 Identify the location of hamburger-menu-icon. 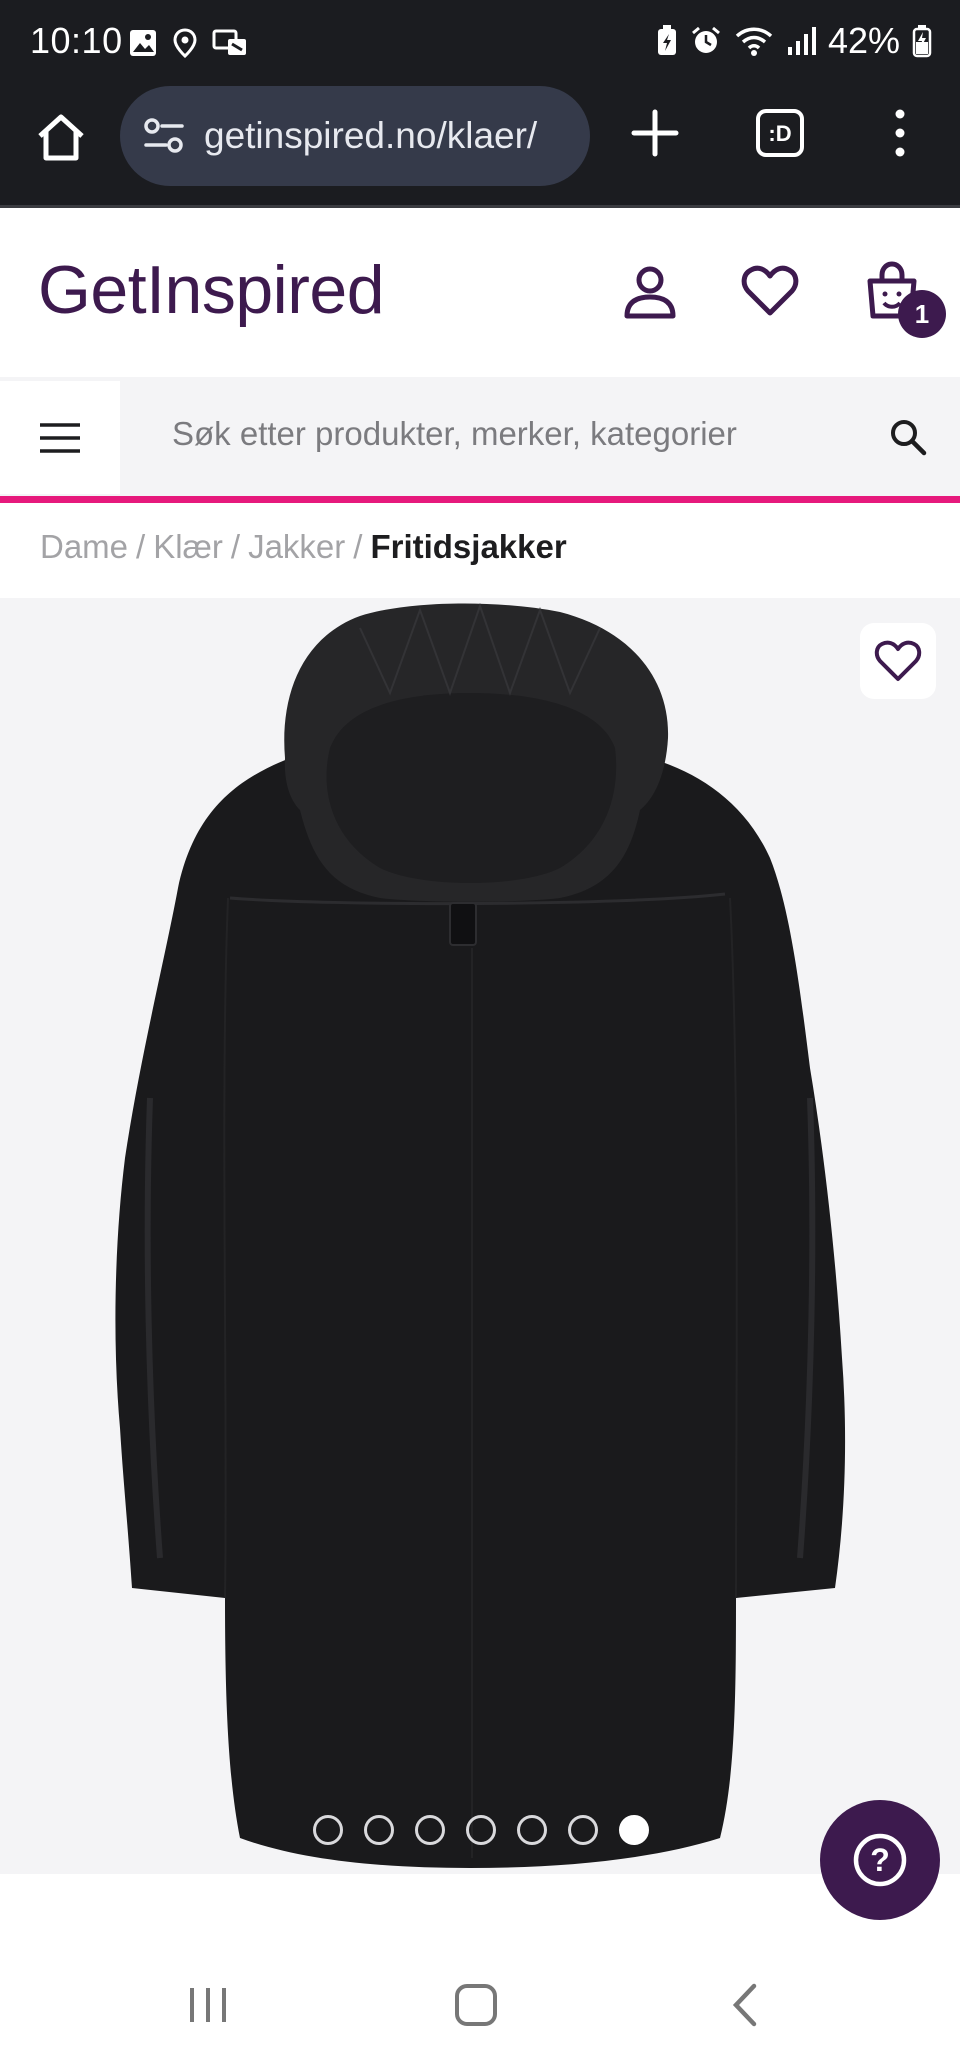
(60, 437).